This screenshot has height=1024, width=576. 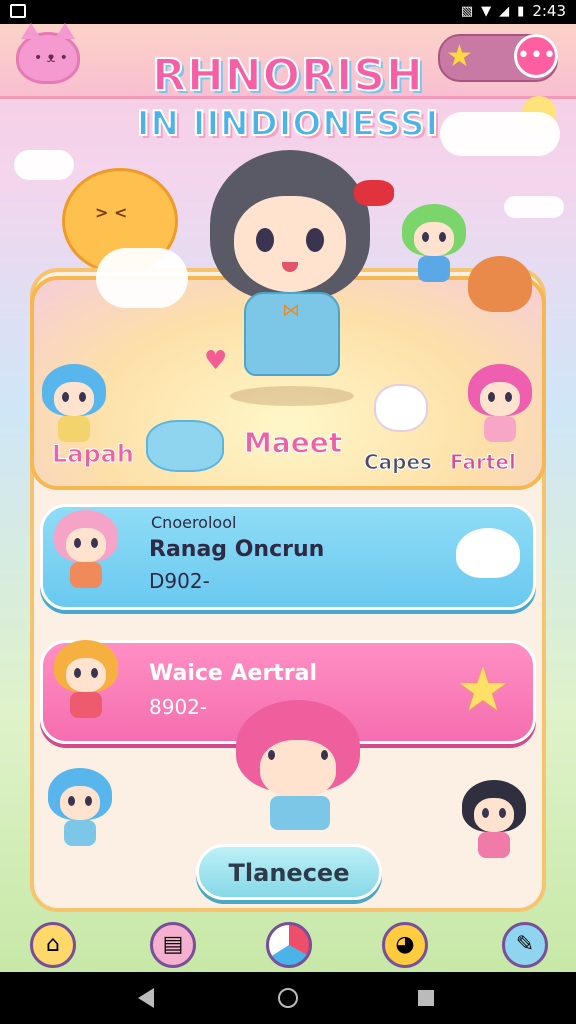 I want to click on orange-hair-character, so click(x=86, y=679).